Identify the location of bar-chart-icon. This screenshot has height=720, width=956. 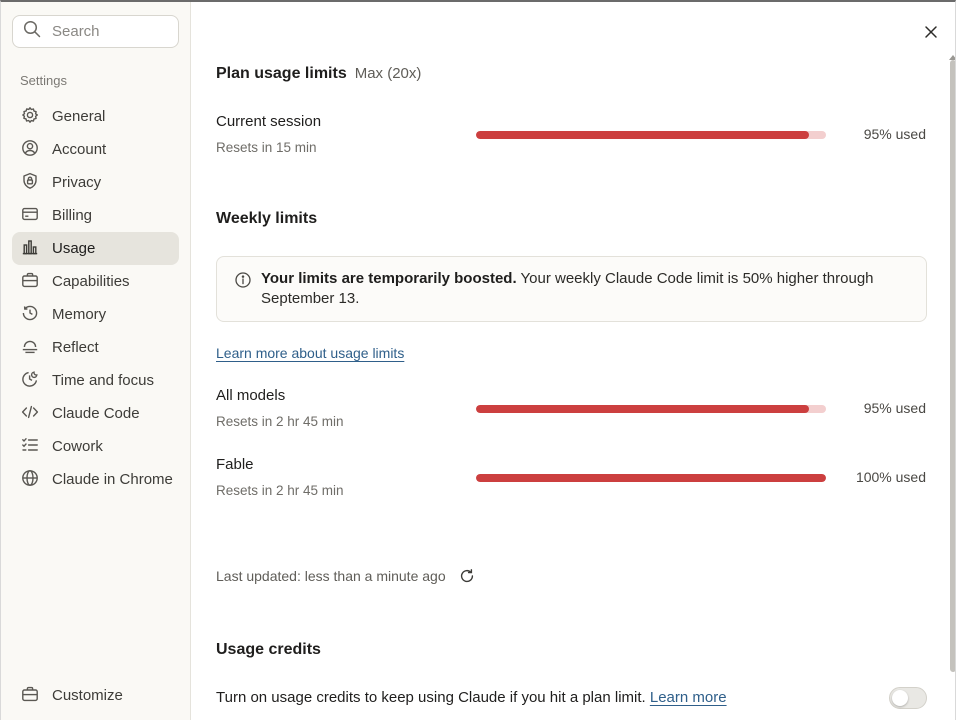
(30, 249).